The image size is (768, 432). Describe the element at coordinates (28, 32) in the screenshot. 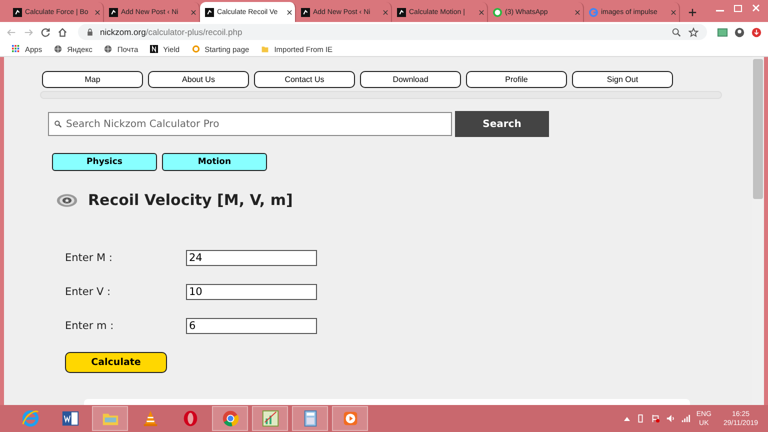

I see `forward-icon` at that location.